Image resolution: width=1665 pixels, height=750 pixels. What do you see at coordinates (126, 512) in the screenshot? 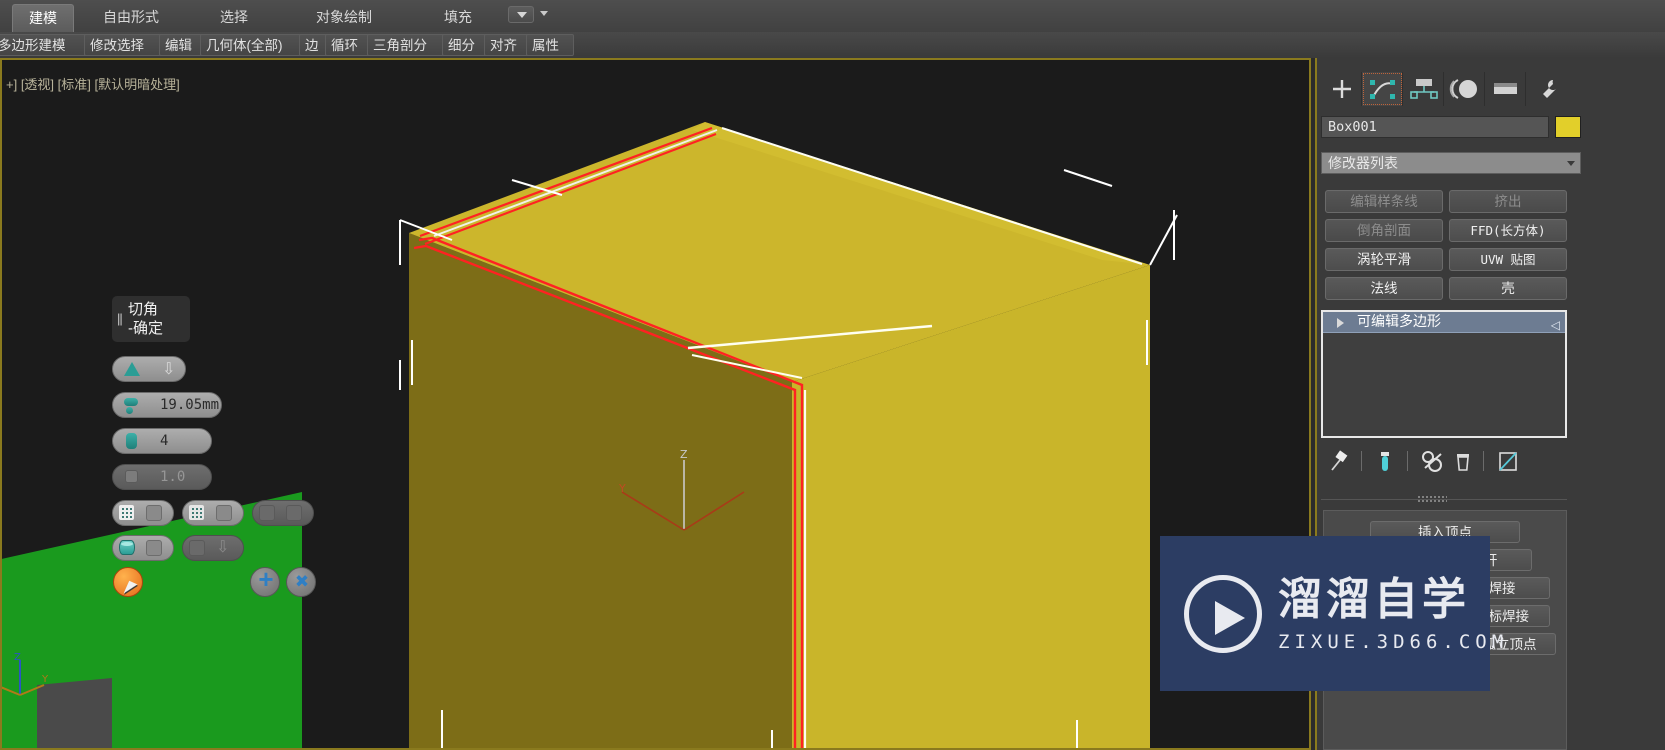
I see `smooth-toggle-icon` at bounding box center [126, 512].